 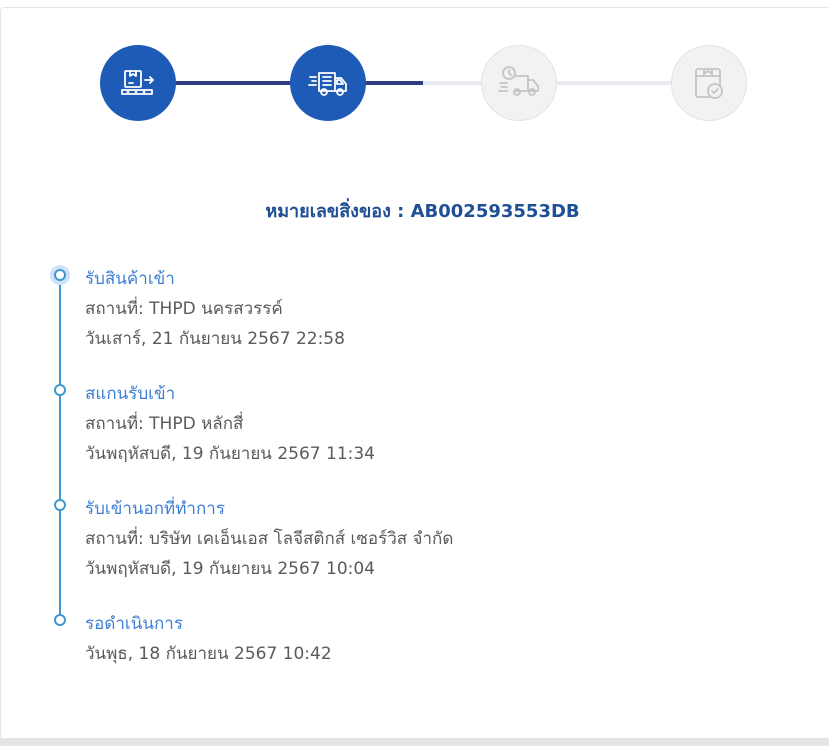 What do you see at coordinates (208, 654) in the screenshot?
I see `event-datetime: วันพุธ, 18 กันยายน 2567 10:42` at bounding box center [208, 654].